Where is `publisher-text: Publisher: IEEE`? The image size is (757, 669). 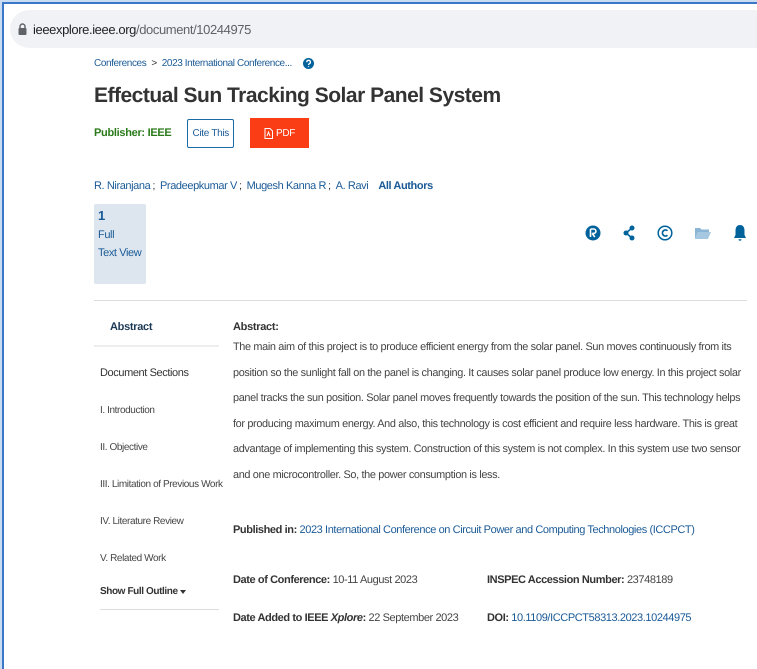
publisher-text: Publisher: IEEE is located at coordinates (133, 133).